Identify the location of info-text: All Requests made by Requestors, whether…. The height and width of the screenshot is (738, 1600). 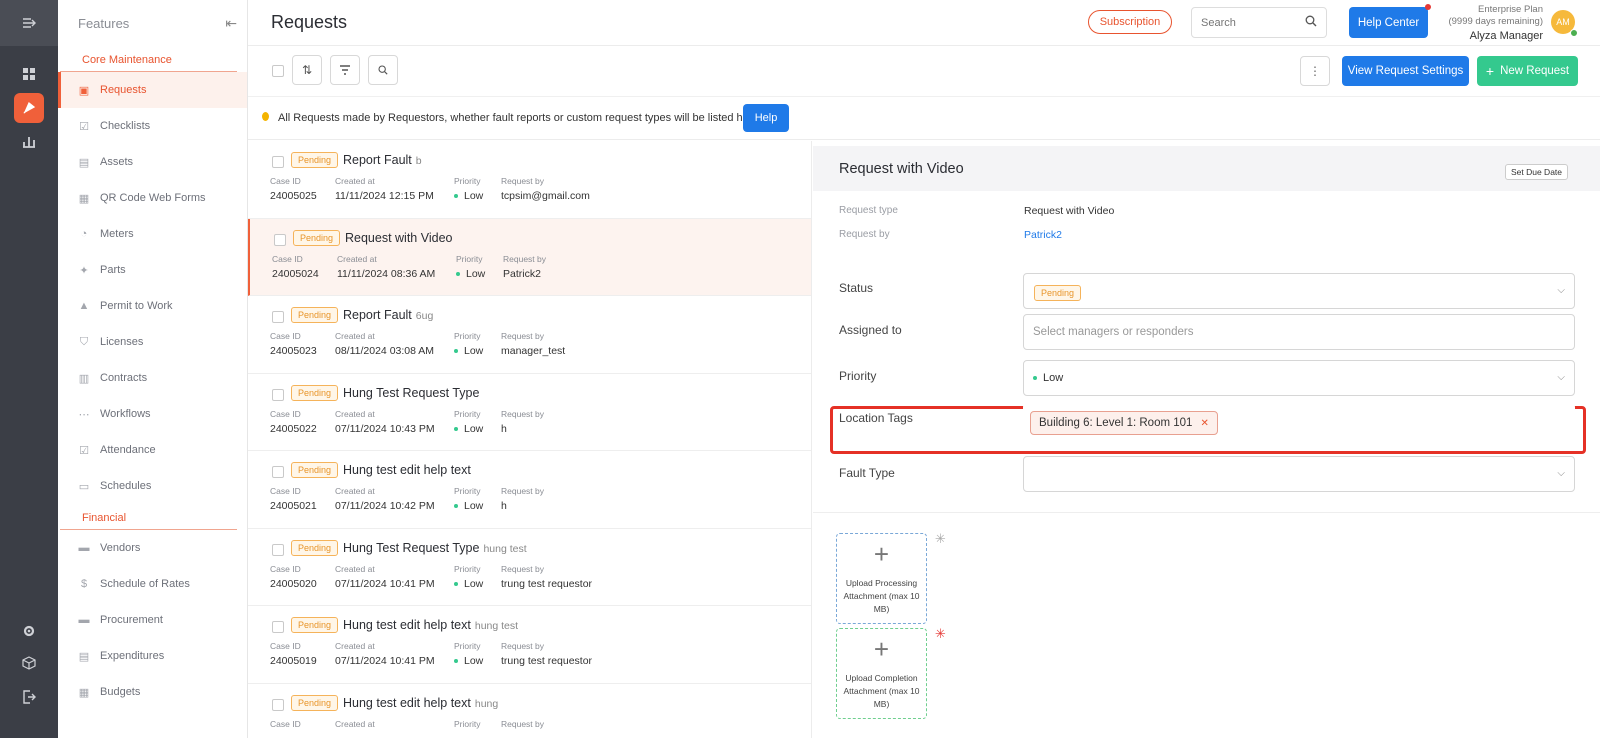
(520, 118).